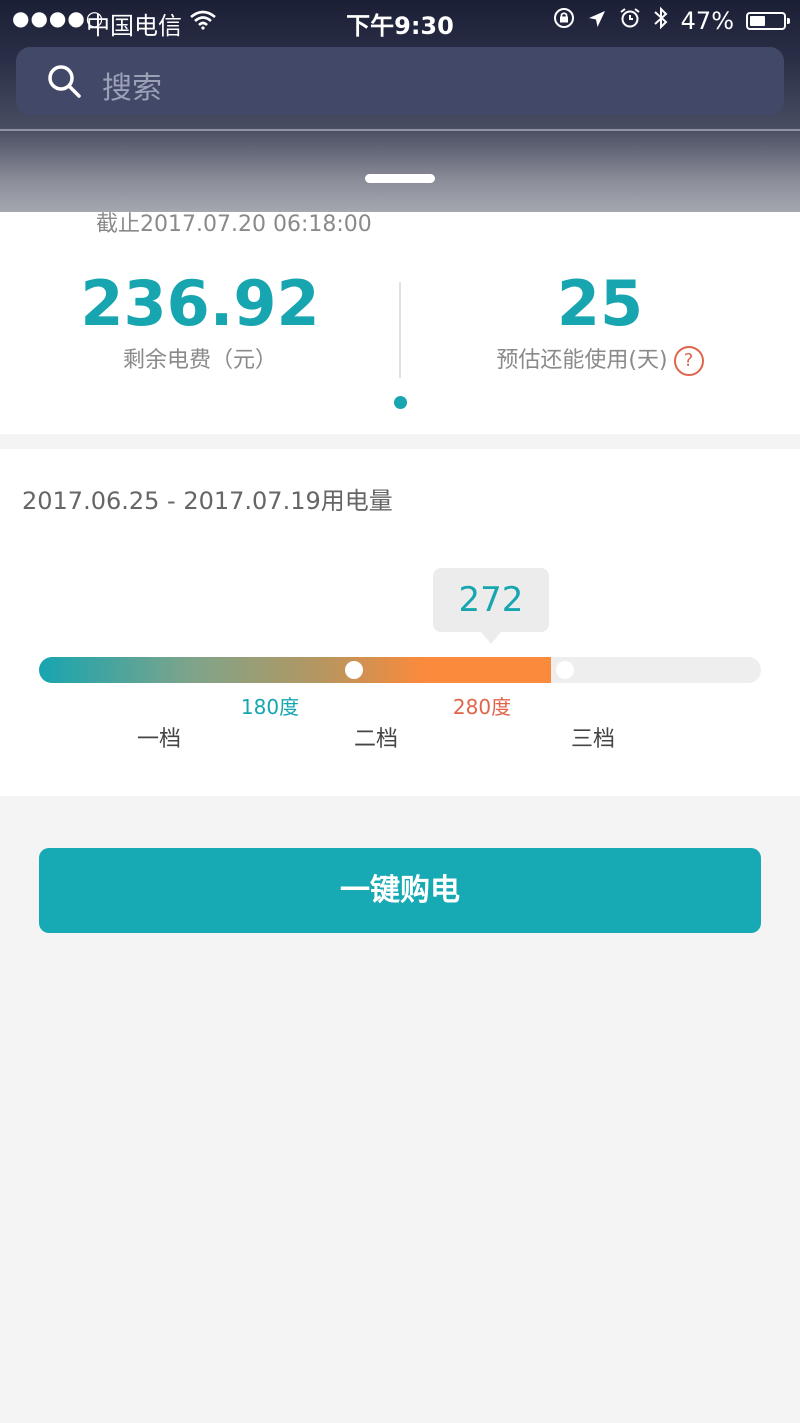 This screenshot has width=800, height=1423. What do you see at coordinates (688, 361) in the screenshot?
I see `help-icon: ?` at bounding box center [688, 361].